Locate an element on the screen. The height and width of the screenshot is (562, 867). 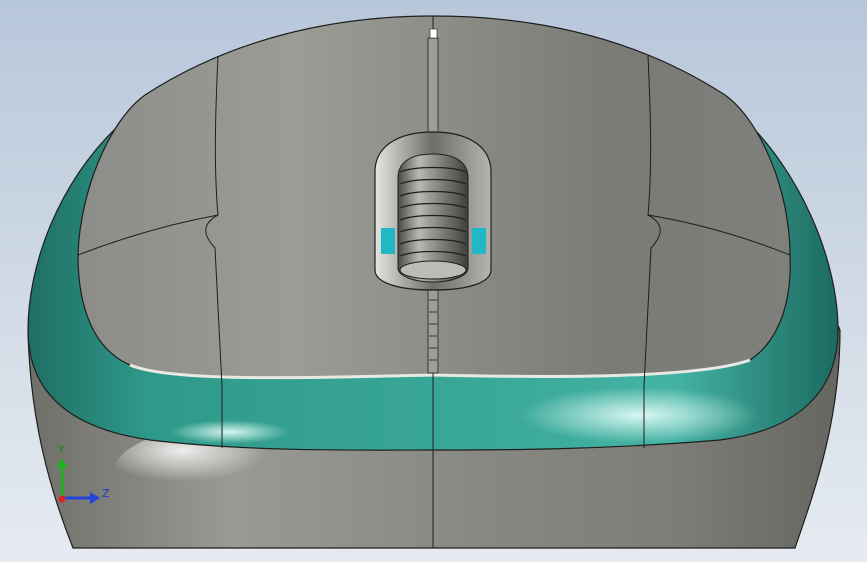
grip-highlight-left is located at coordinates (230, 432).